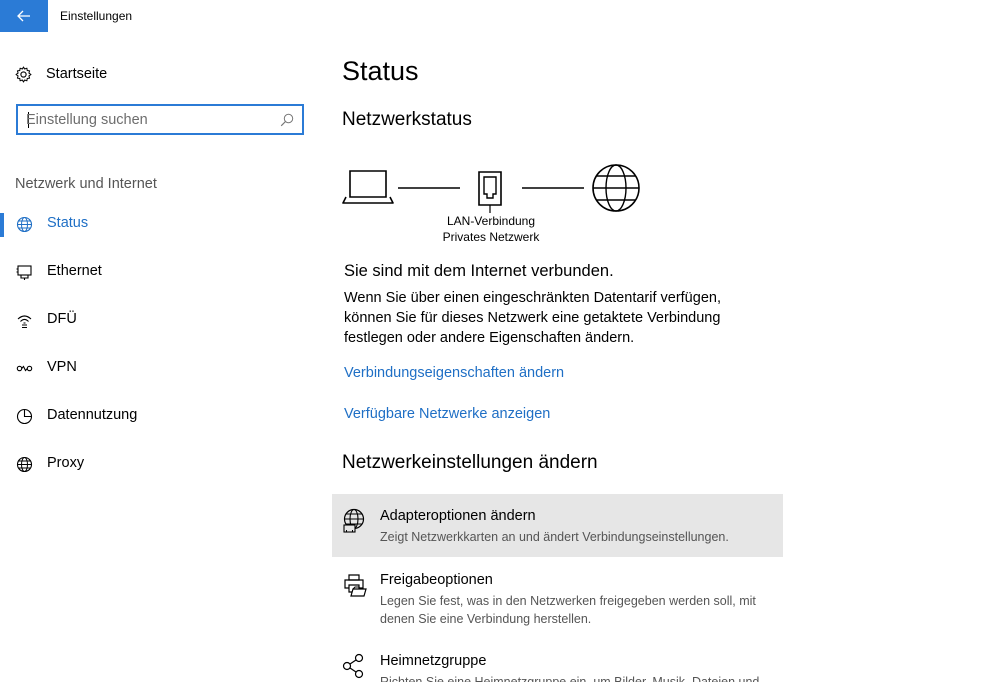  What do you see at coordinates (2, 225) in the screenshot?
I see `active-indicator` at bounding box center [2, 225].